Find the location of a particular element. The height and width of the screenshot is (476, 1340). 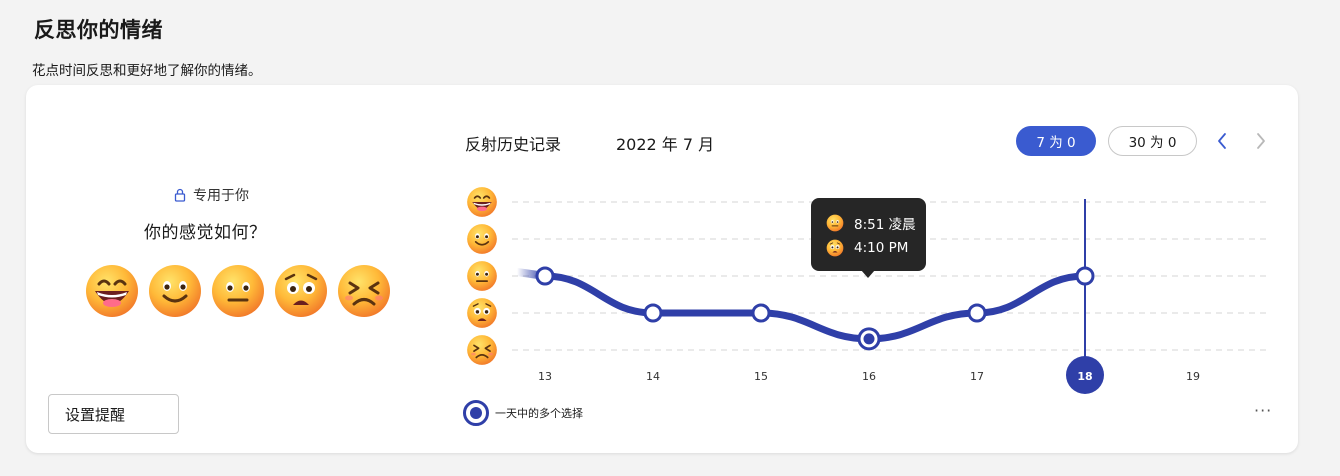

page-title: 反思你的情绪 is located at coordinates (98, 30).